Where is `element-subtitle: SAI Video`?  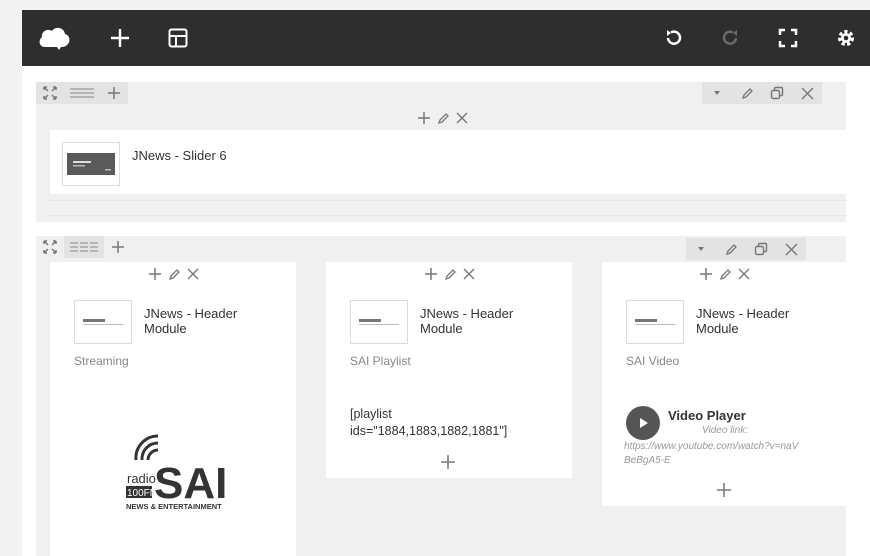
element-subtitle: SAI Video is located at coordinates (653, 361).